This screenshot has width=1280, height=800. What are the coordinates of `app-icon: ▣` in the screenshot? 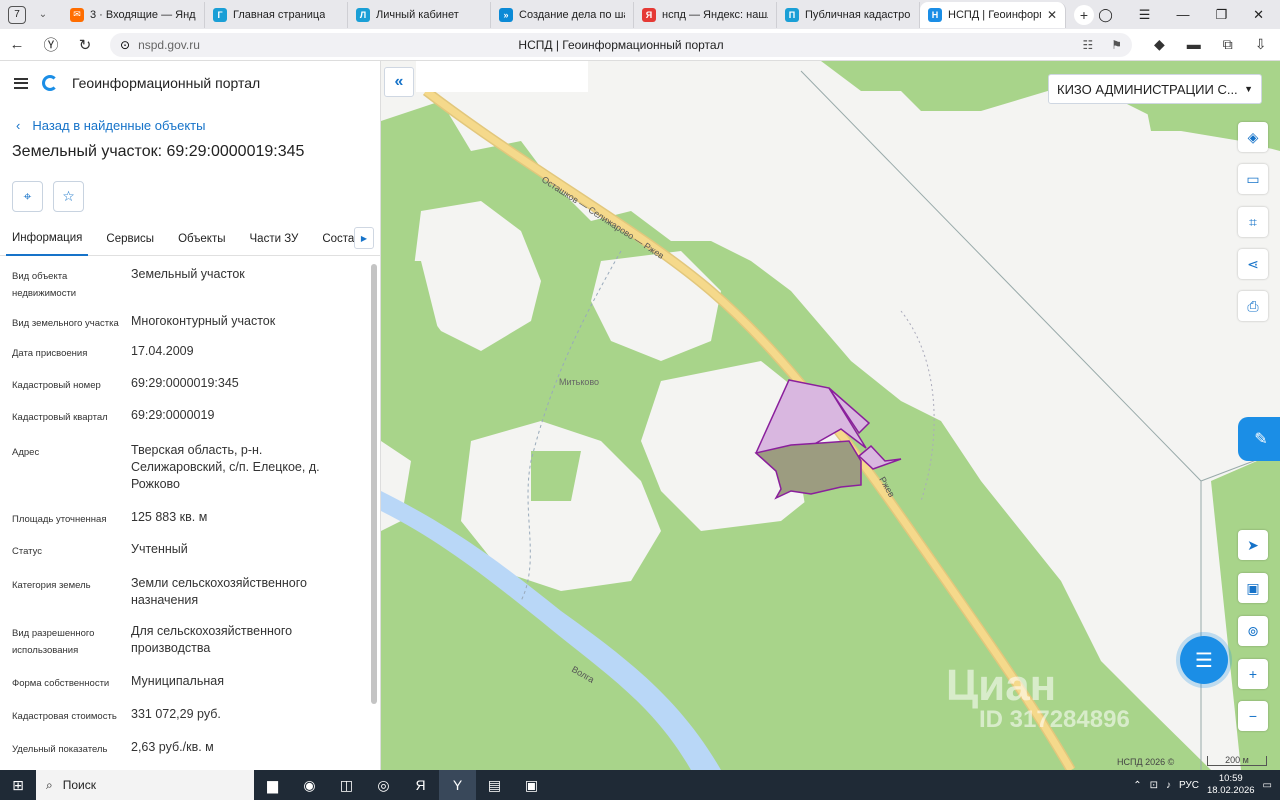 It's located at (531, 785).